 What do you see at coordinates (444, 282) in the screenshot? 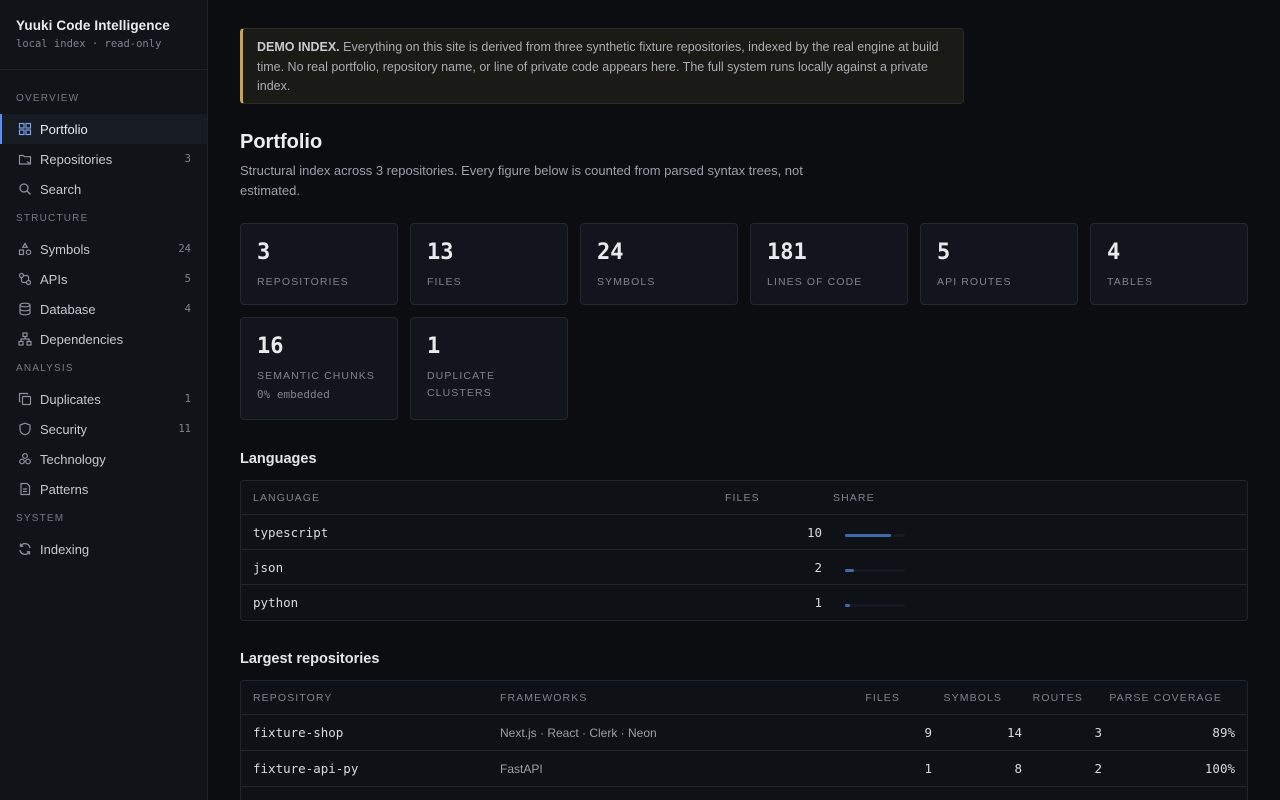
I see `stat-label: FILES` at bounding box center [444, 282].